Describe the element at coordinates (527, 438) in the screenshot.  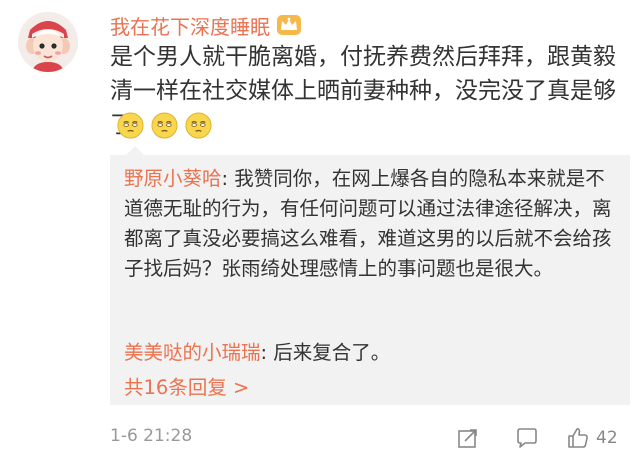
I see `comment-icon` at that location.